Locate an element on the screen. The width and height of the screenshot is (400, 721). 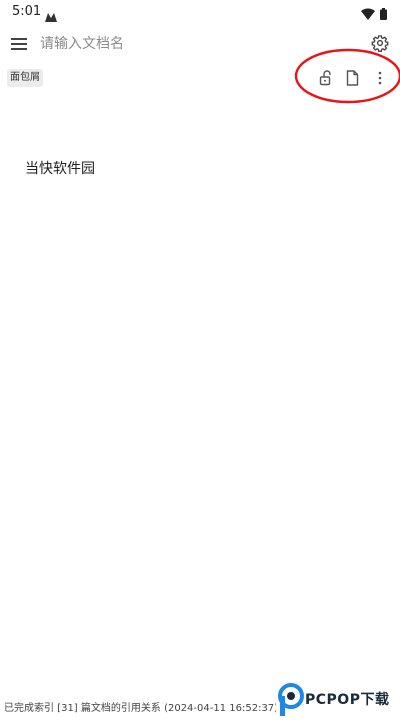
toolbar: 面包屑 is located at coordinates (200, 79).